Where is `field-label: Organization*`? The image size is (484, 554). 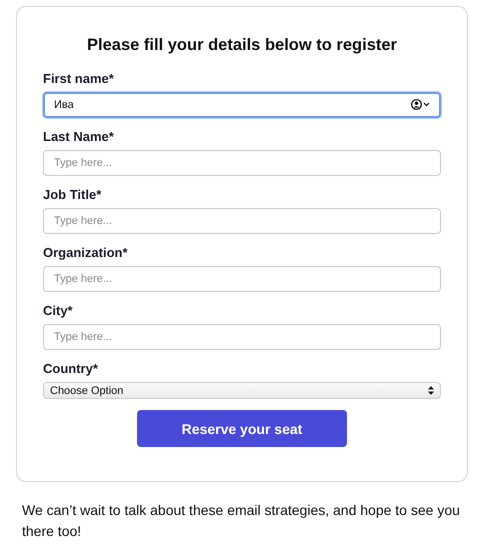
field-label: Organization* is located at coordinates (86, 252).